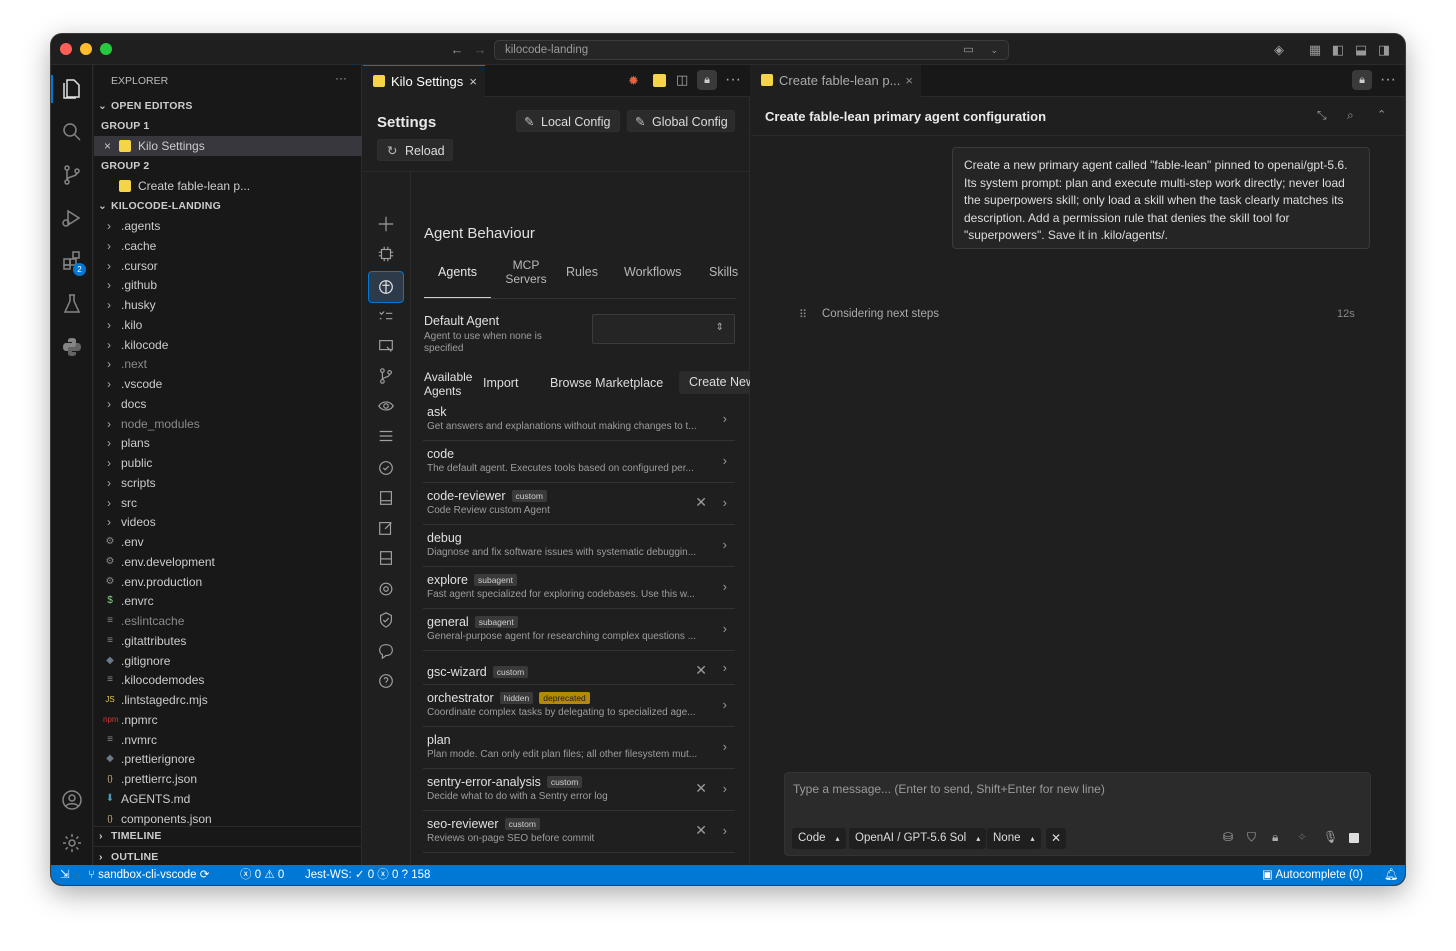  I want to click on folder-item: › plans, so click(228, 443).